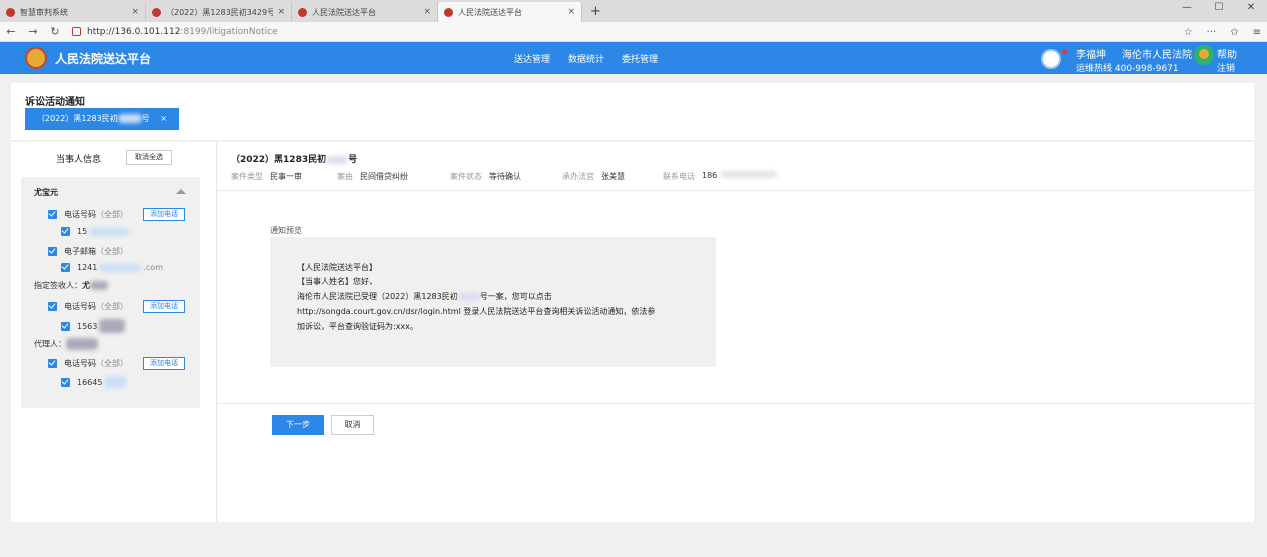 The height and width of the screenshot is (557, 1267). I want to click on app-title: 人民法院送达平台, so click(103, 59).